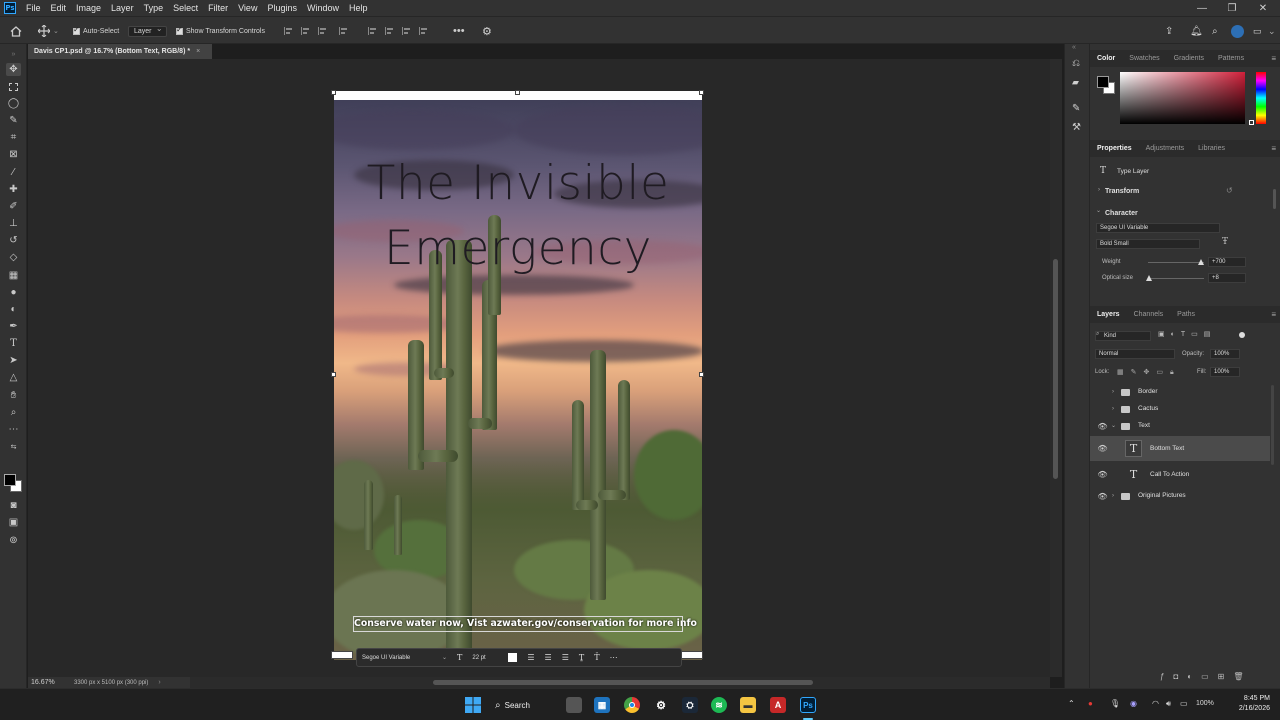  What do you see at coordinates (288, 31) in the screenshot?
I see `align-left-icon` at bounding box center [288, 31].